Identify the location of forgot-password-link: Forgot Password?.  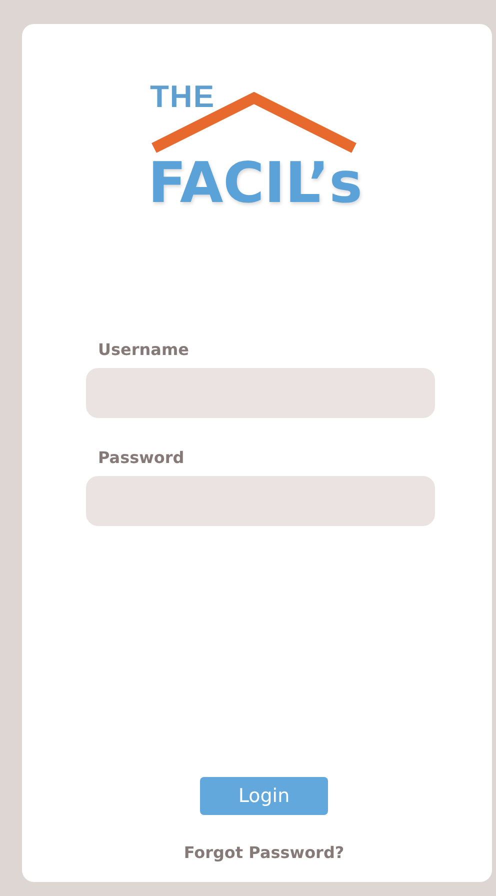
(264, 852).